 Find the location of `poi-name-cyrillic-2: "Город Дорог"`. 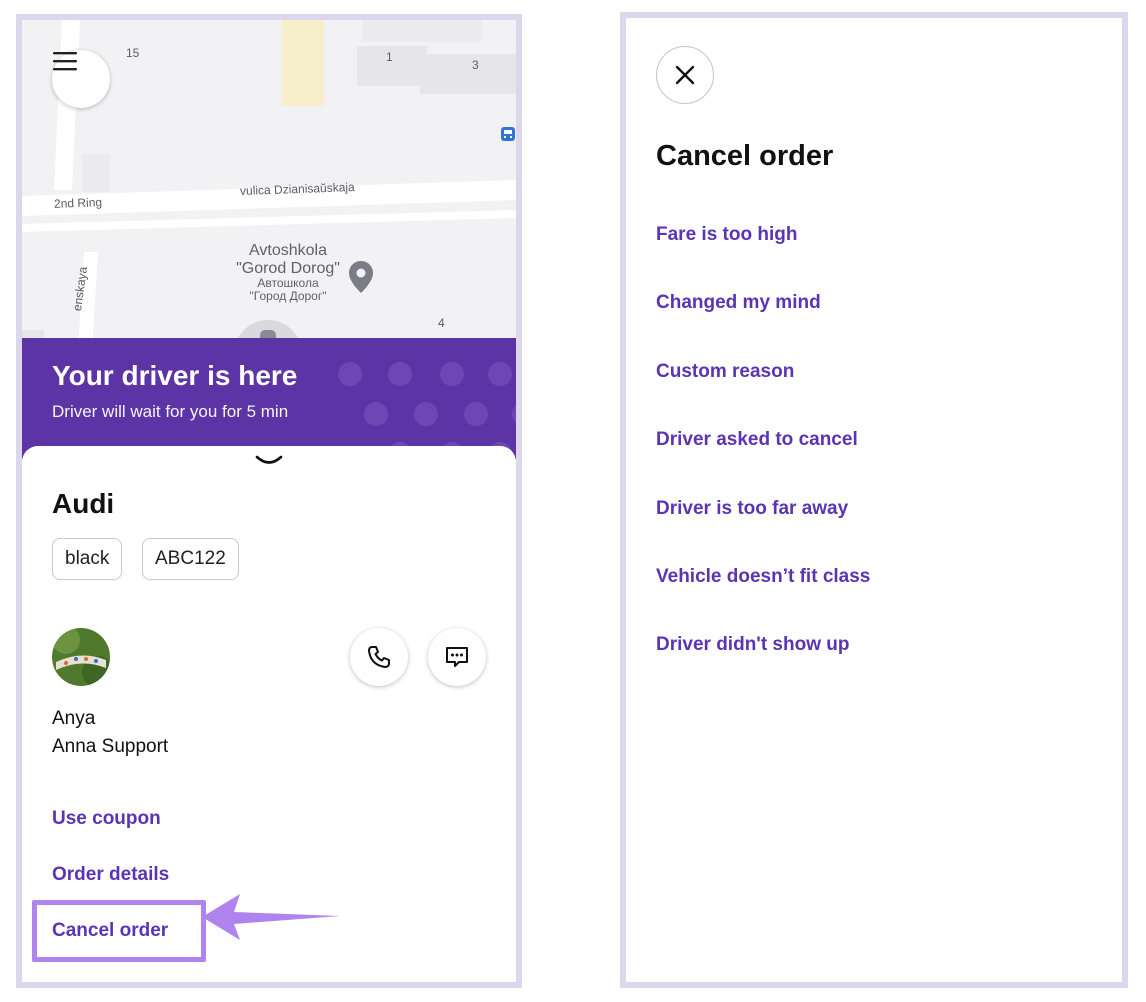

poi-name-cyrillic-2: "Город Дорог" is located at coordinates (288, 296).